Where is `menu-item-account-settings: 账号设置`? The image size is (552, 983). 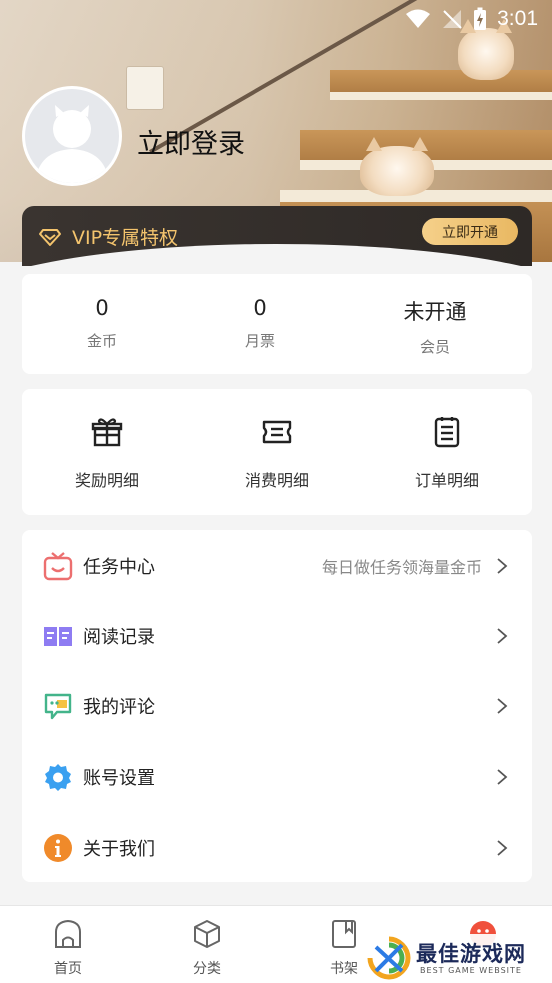
menu-item-account-settings: 账号设置 is located at coordinates (277, 777).